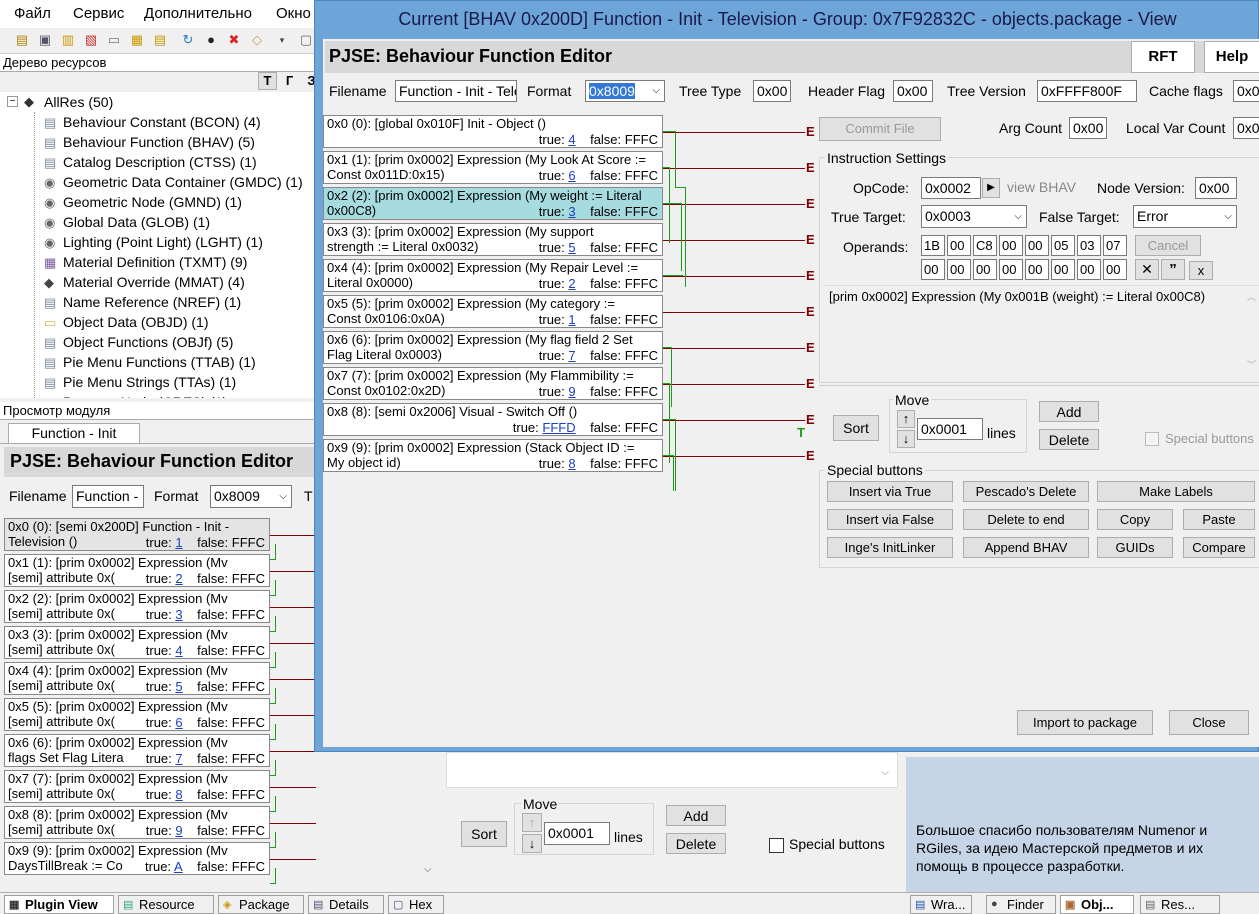  What do you see at coordinates (991, 188) in the screenshot?
I see `play-icon: ▶` at bounding box center [991, 188].